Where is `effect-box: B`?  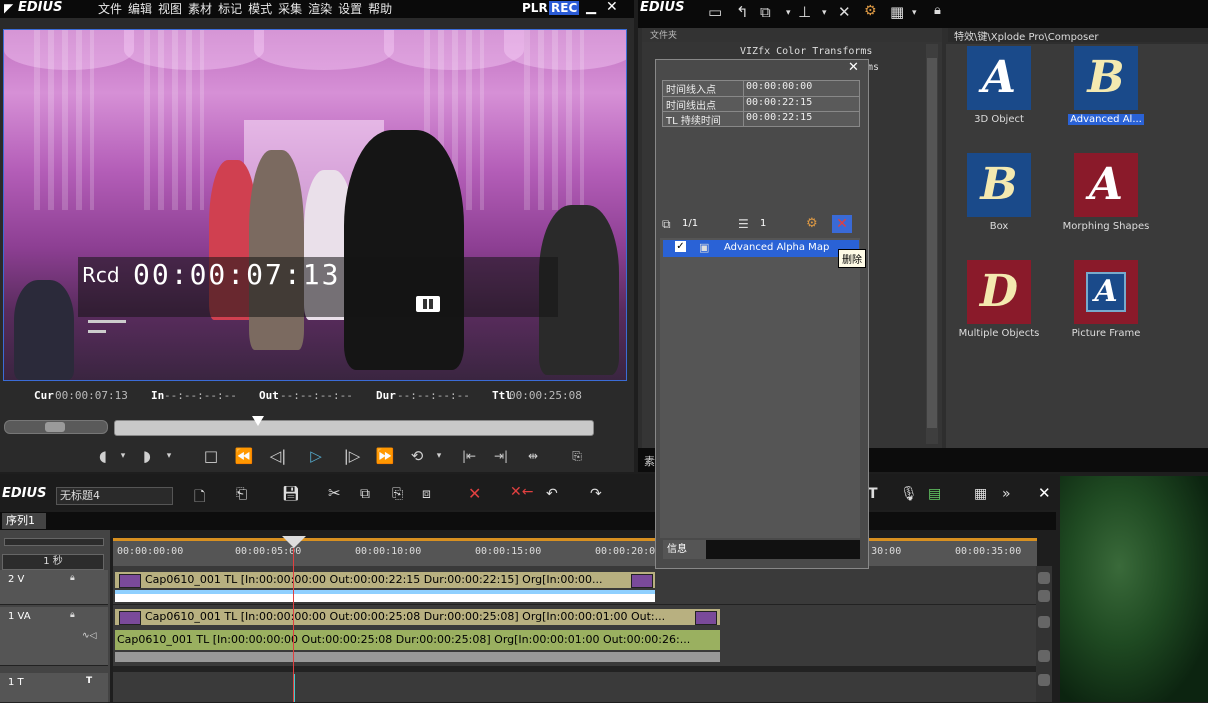 effect-box: B is located at coordinates (999, 185).